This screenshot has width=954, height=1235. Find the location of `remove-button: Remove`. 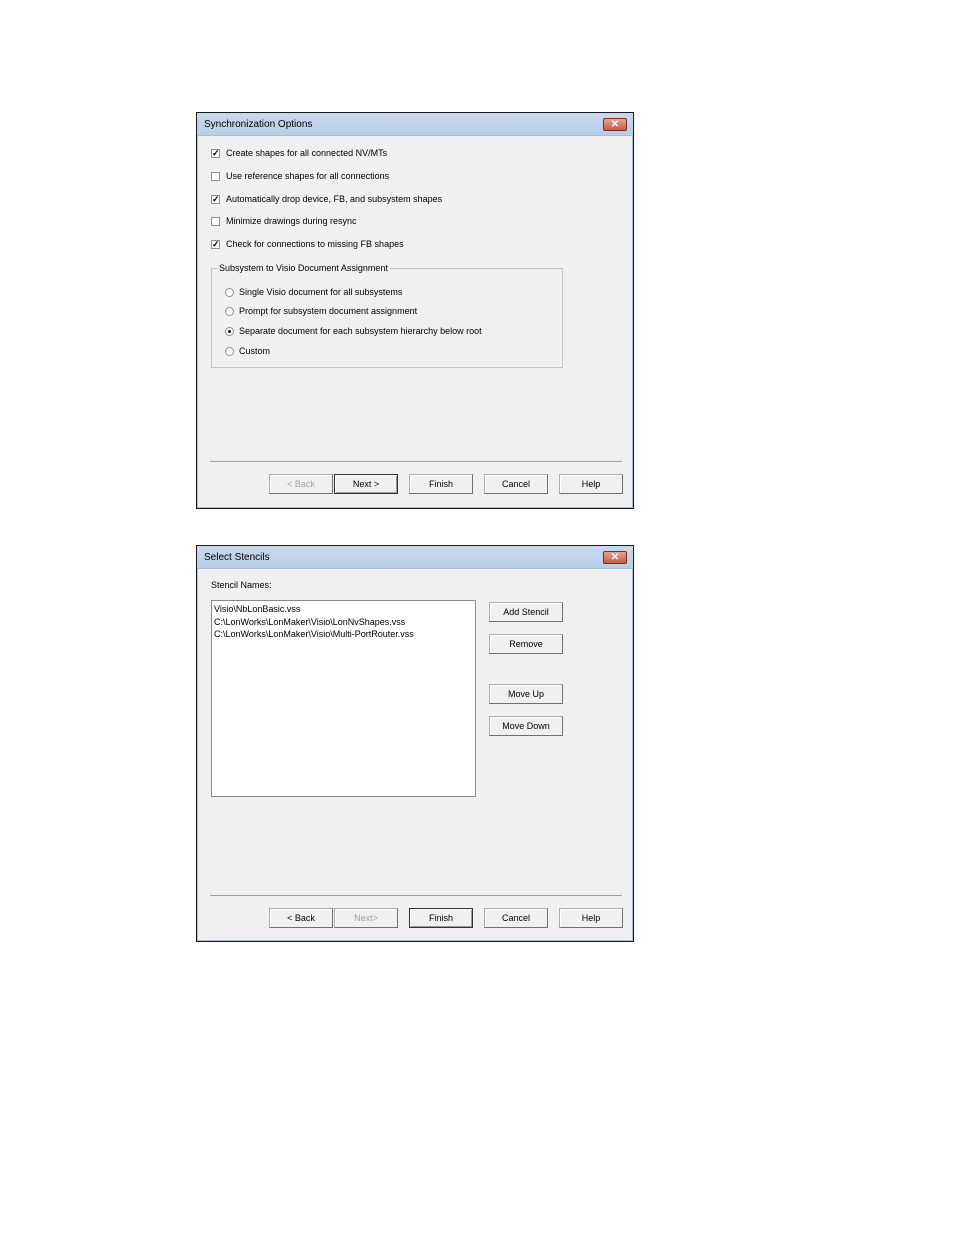

remove-button: Remove is located at coordinates (526, 644).